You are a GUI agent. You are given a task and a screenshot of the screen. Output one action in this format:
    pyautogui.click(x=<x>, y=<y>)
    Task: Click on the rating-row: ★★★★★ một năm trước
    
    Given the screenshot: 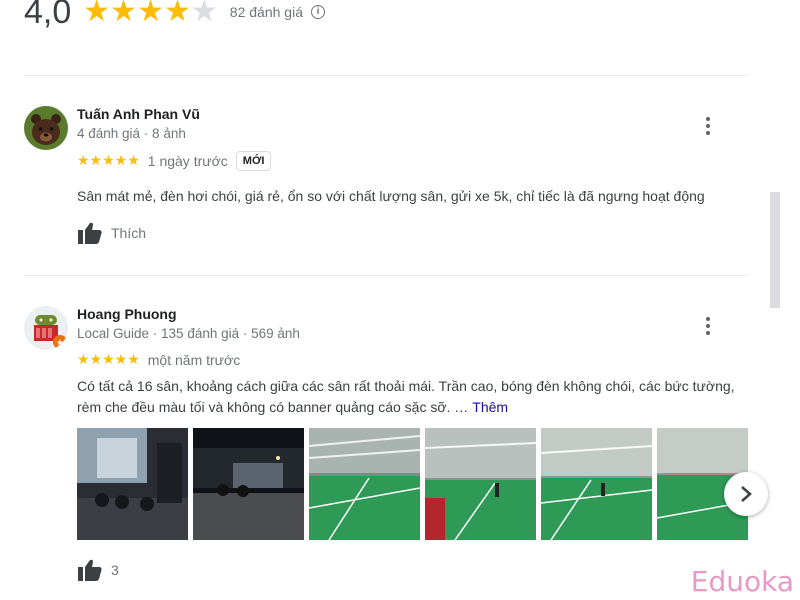 What is the action you would take?
    pyautogui.click(x=158, y=360)
    